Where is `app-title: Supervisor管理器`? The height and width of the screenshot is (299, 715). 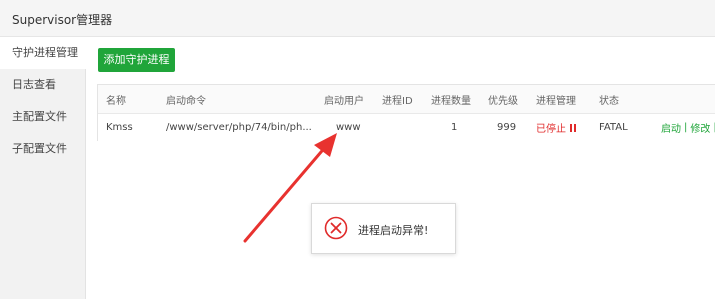 app-title: Supervisor管理器 is located at coordinates (62, 20).